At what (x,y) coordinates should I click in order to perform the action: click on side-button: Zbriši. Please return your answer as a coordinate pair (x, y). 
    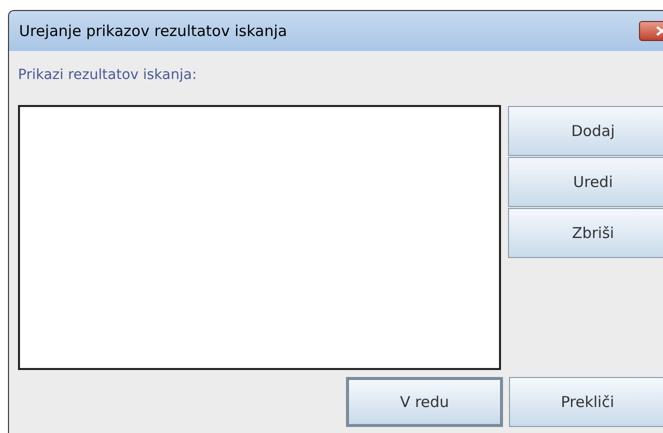
    Looking at the image, I should click on (585, 233).